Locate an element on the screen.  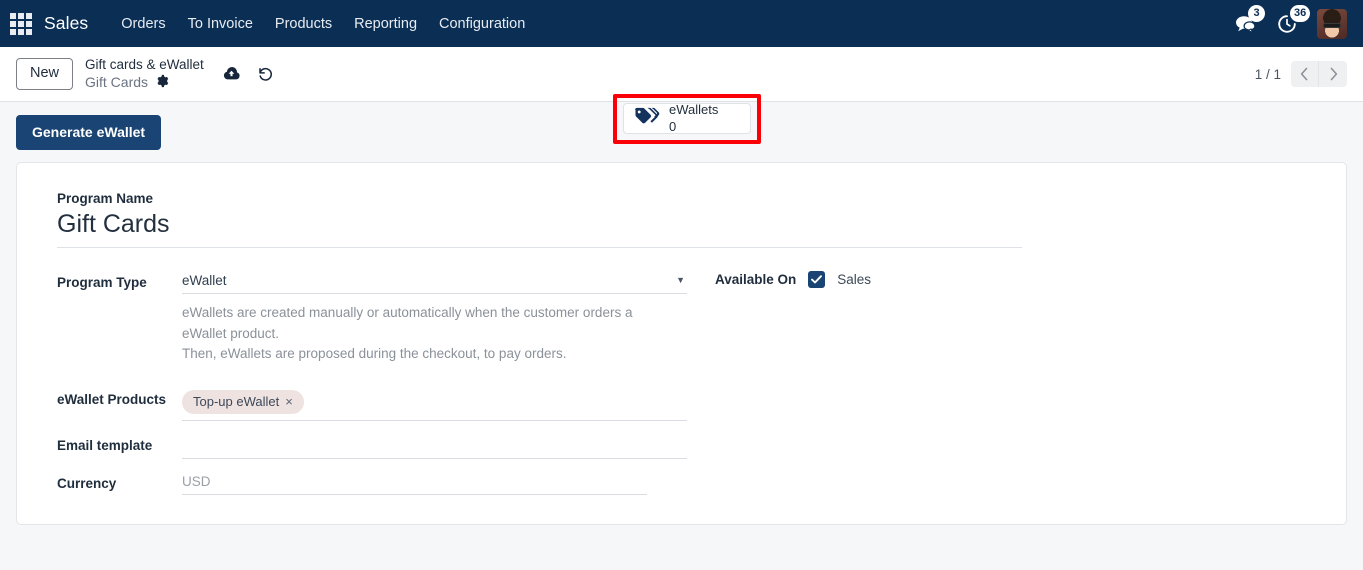
breadcrumb-current: Gift Cards is located at coordinates (117, 81).